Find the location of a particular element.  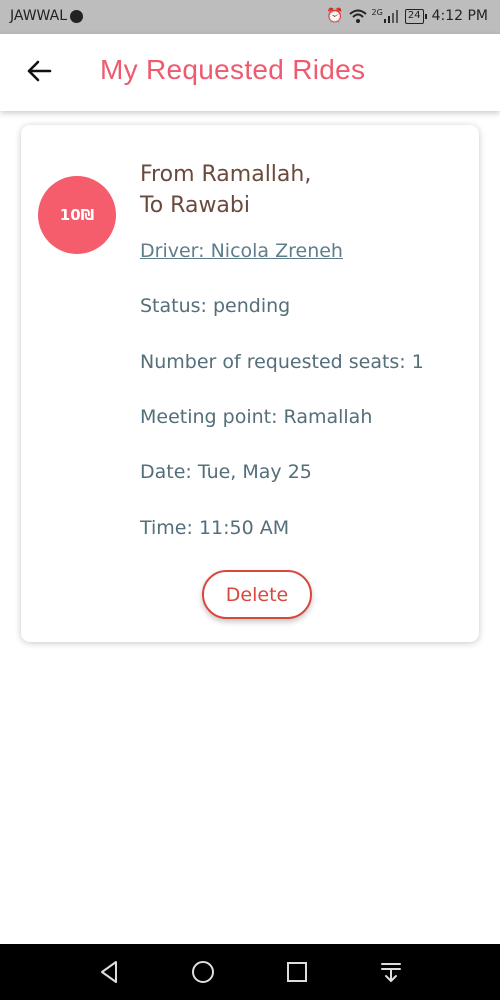

ride-time: Time: 11:50 AM is located at coordinates (215, 528).